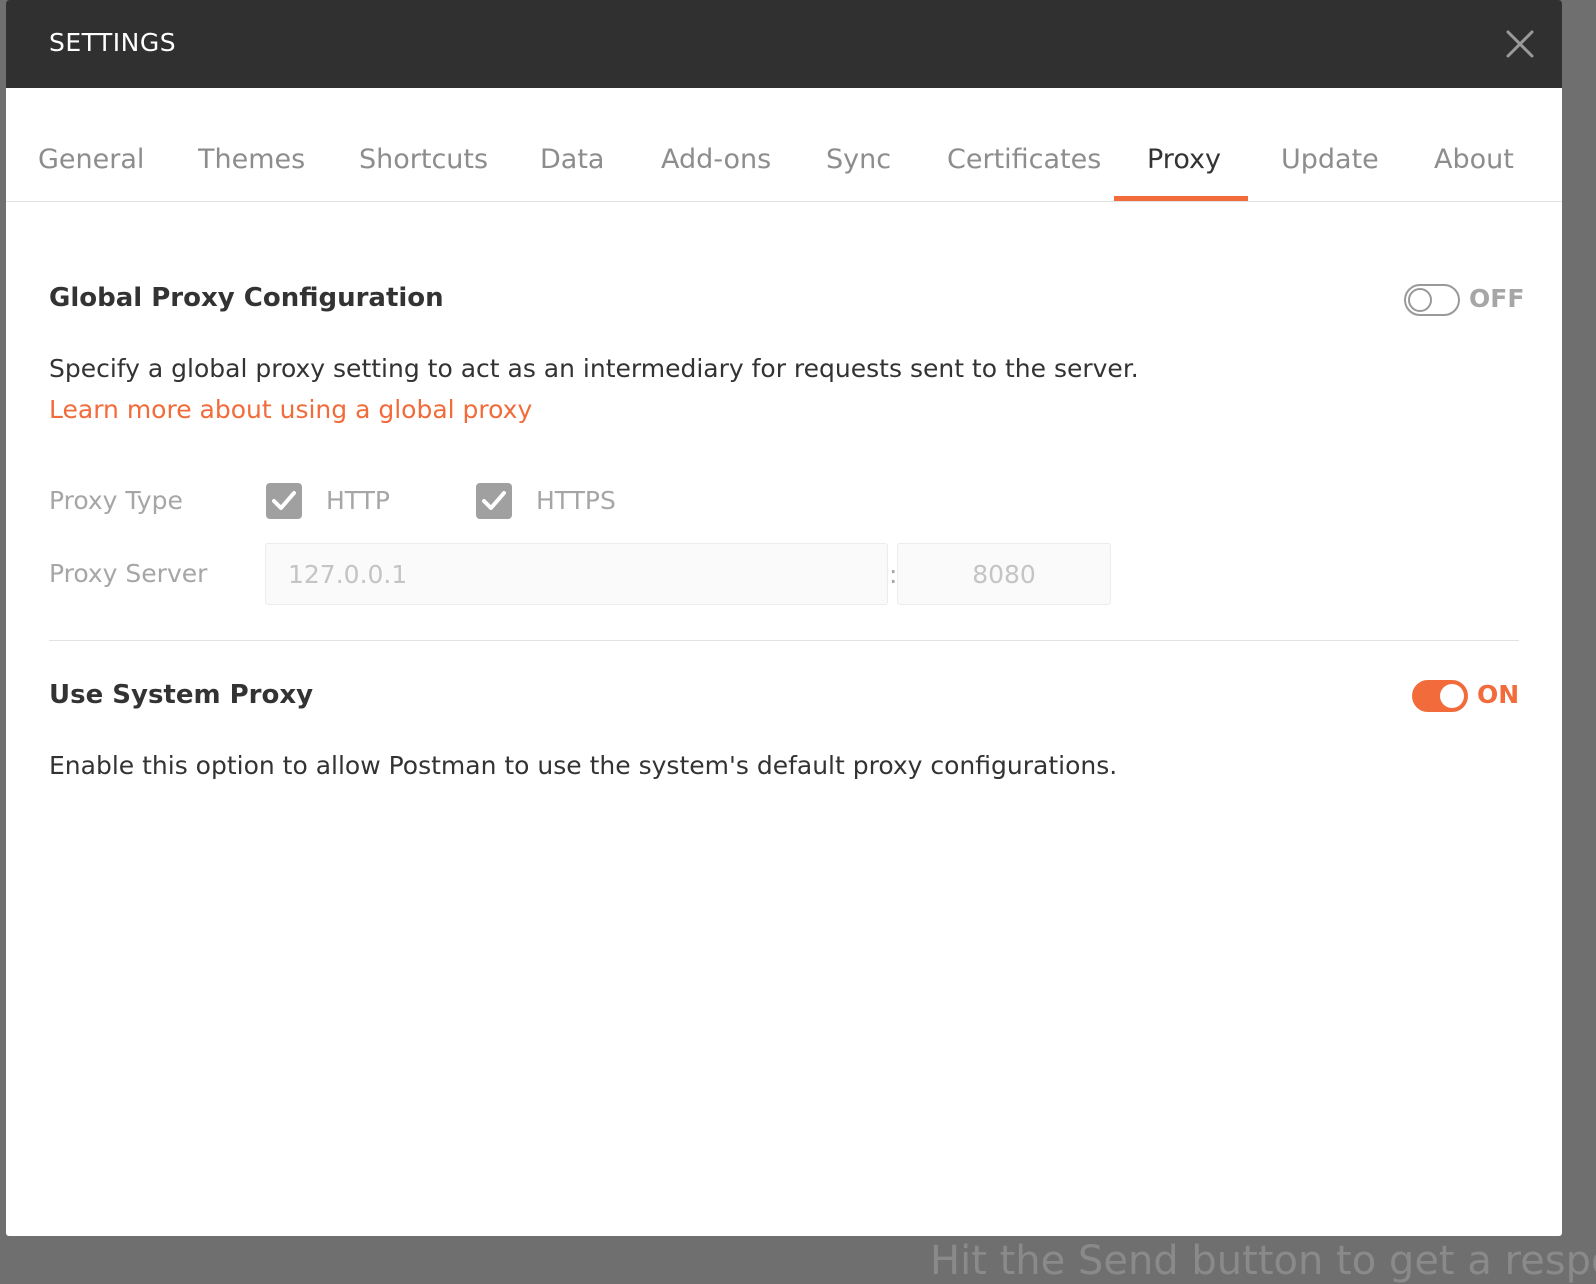 The width and height of the screenshot is (1596, 1284). What do you see at coordinates (1330, 159) in the screenshot?
I see `tab-update: Update` at bounding box center [1330, 159].